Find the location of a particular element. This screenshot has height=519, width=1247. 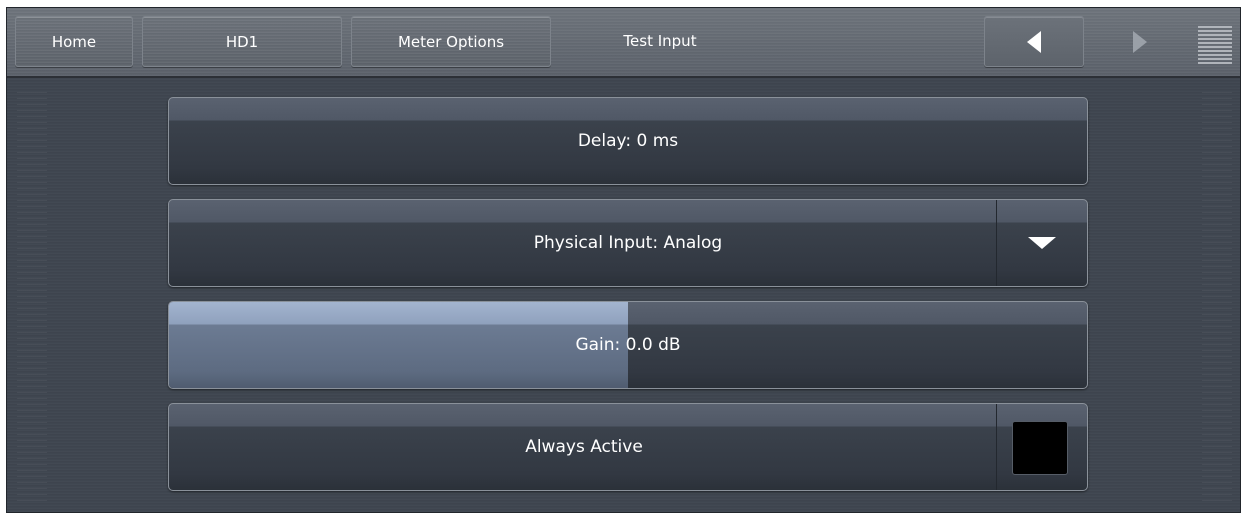

delay-control: Delay: 0 ms is located at coordinates (628, 141).